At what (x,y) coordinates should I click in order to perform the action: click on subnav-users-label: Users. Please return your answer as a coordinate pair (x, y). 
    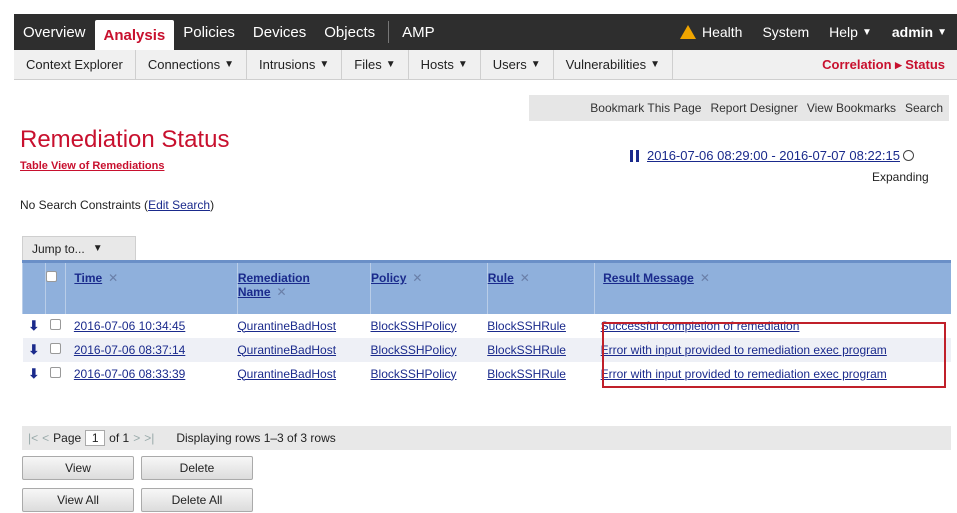
    Looking at the image, I should click on (509, 64).